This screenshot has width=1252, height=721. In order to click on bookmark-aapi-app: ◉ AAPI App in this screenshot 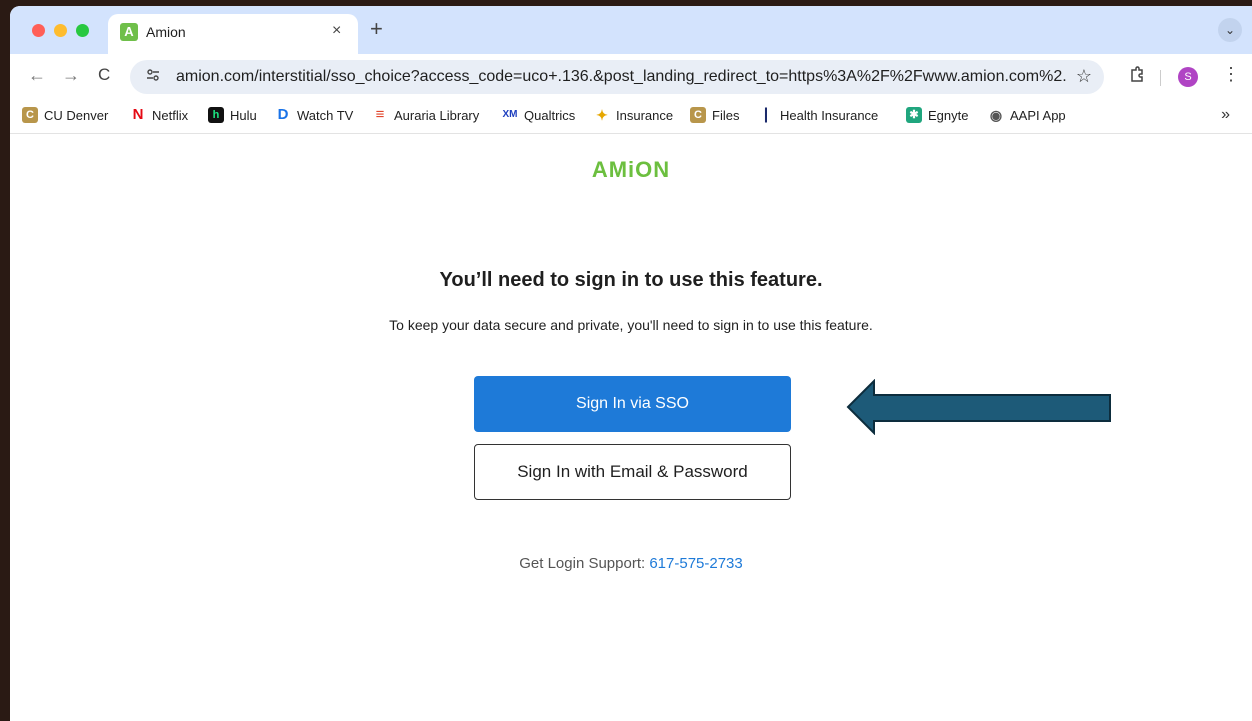, I will do `click(1027, 115)`.